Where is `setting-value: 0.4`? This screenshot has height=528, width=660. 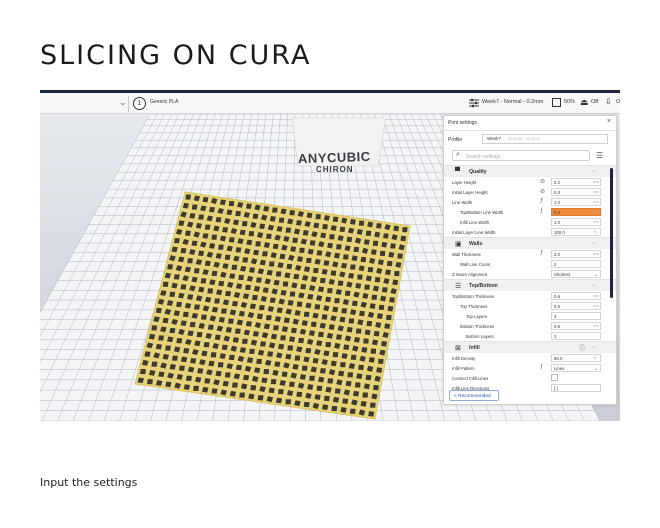 setting-value: 0.4 is located at coordinates (557, 212).